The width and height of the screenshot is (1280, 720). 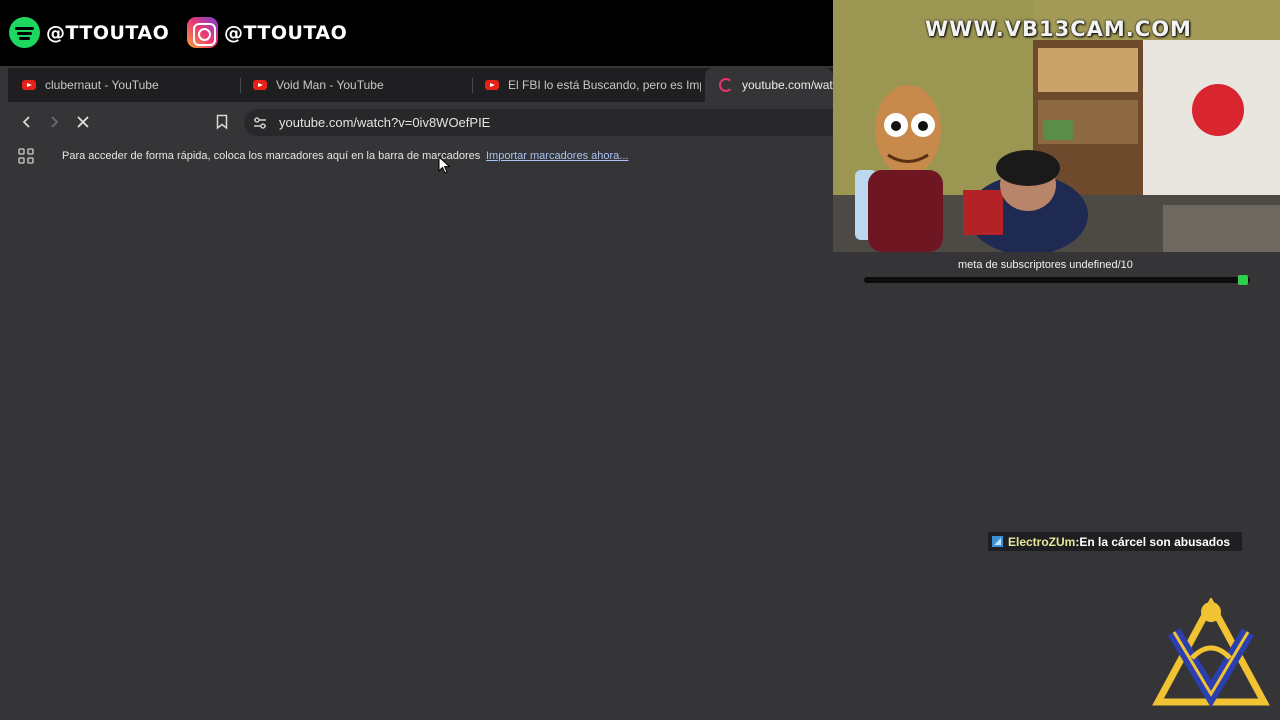 I want to click on cam-watermark: WWW.VB13CAM.COM, so click(x=1058, y=29).